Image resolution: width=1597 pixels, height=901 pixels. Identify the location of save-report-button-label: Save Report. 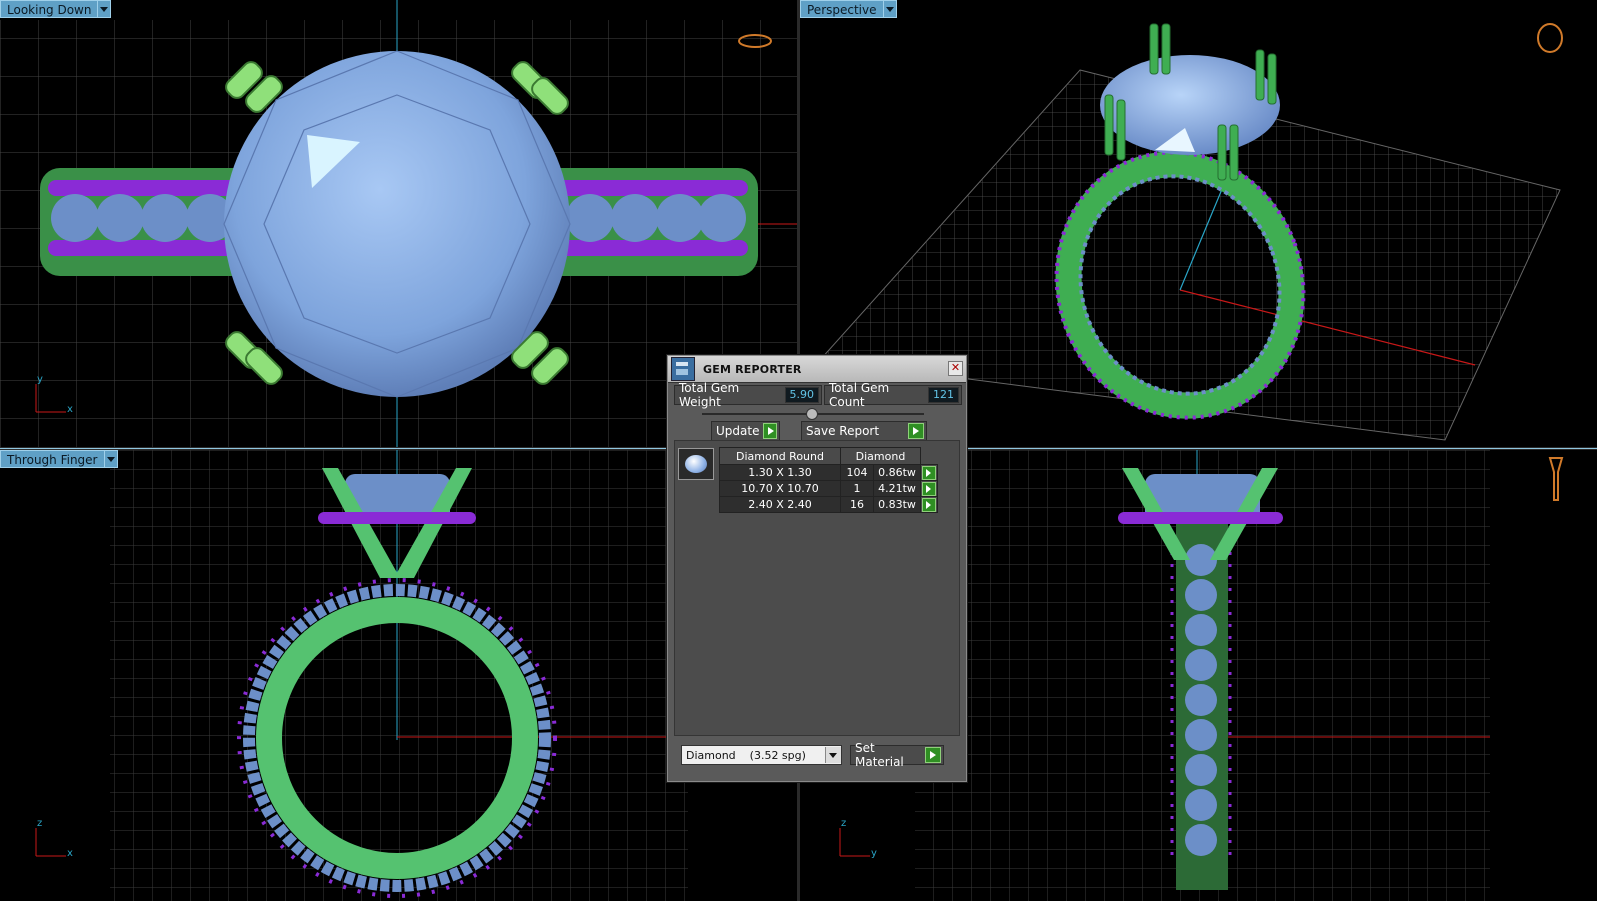
(843, 431).